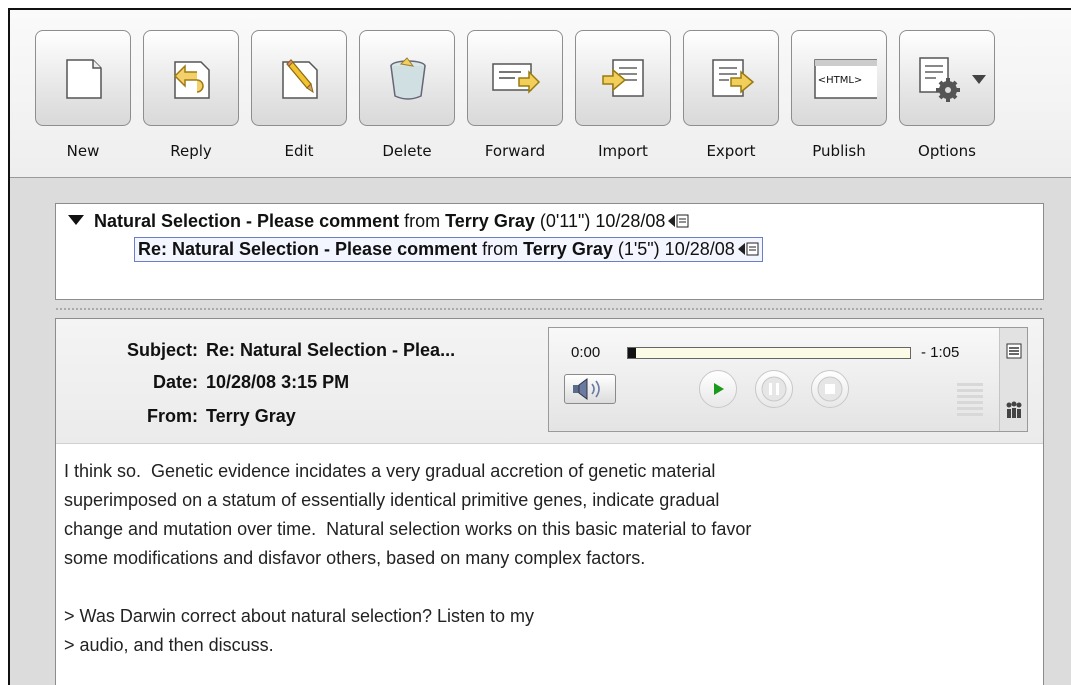 This screenshot has width=1071, height=685. I want to click on play-icon, so click(719, 389).